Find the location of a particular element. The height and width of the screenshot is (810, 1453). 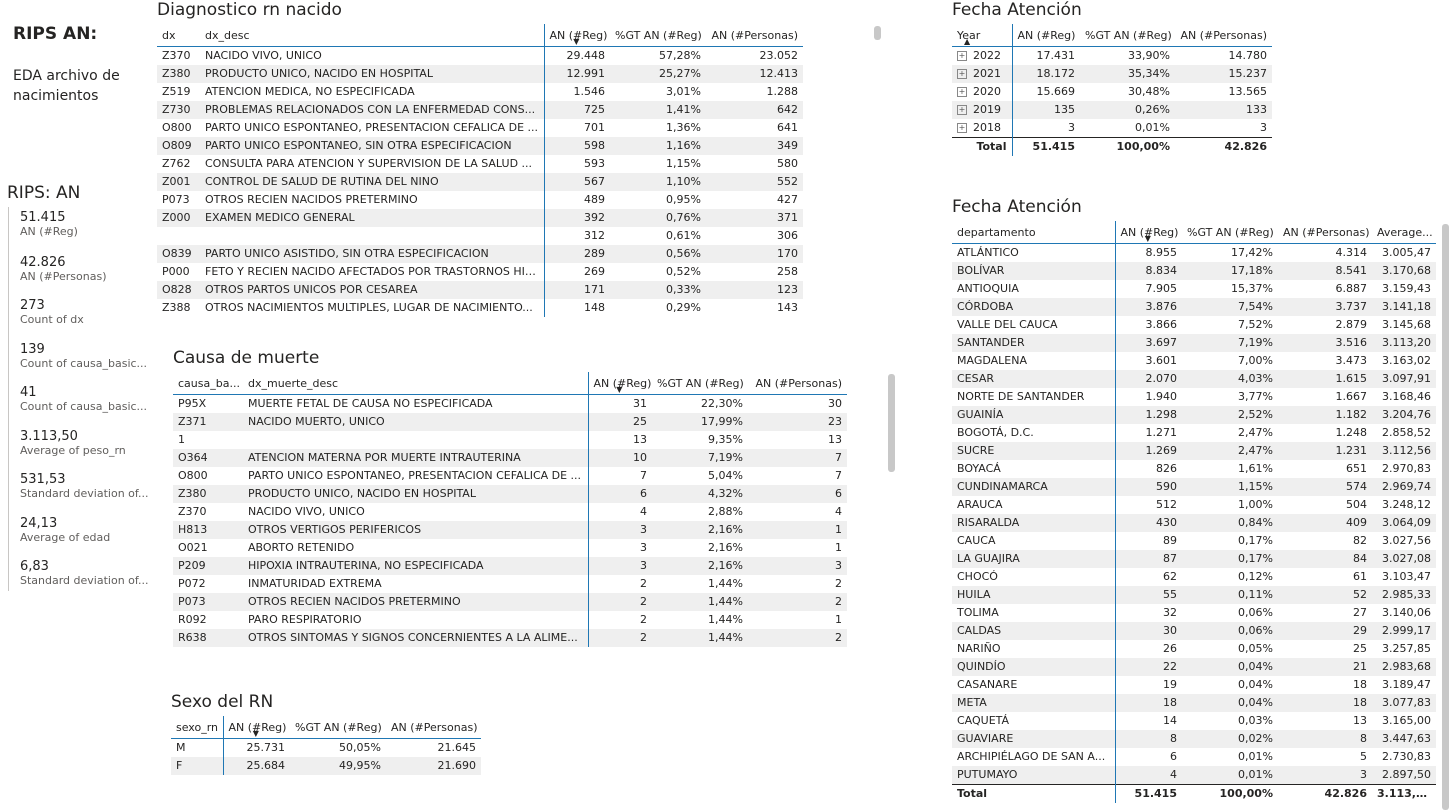

causa-row: P072 INMATURIDAD EXTREMA 2 1,44% 2 is located at coordinates (510, 584).